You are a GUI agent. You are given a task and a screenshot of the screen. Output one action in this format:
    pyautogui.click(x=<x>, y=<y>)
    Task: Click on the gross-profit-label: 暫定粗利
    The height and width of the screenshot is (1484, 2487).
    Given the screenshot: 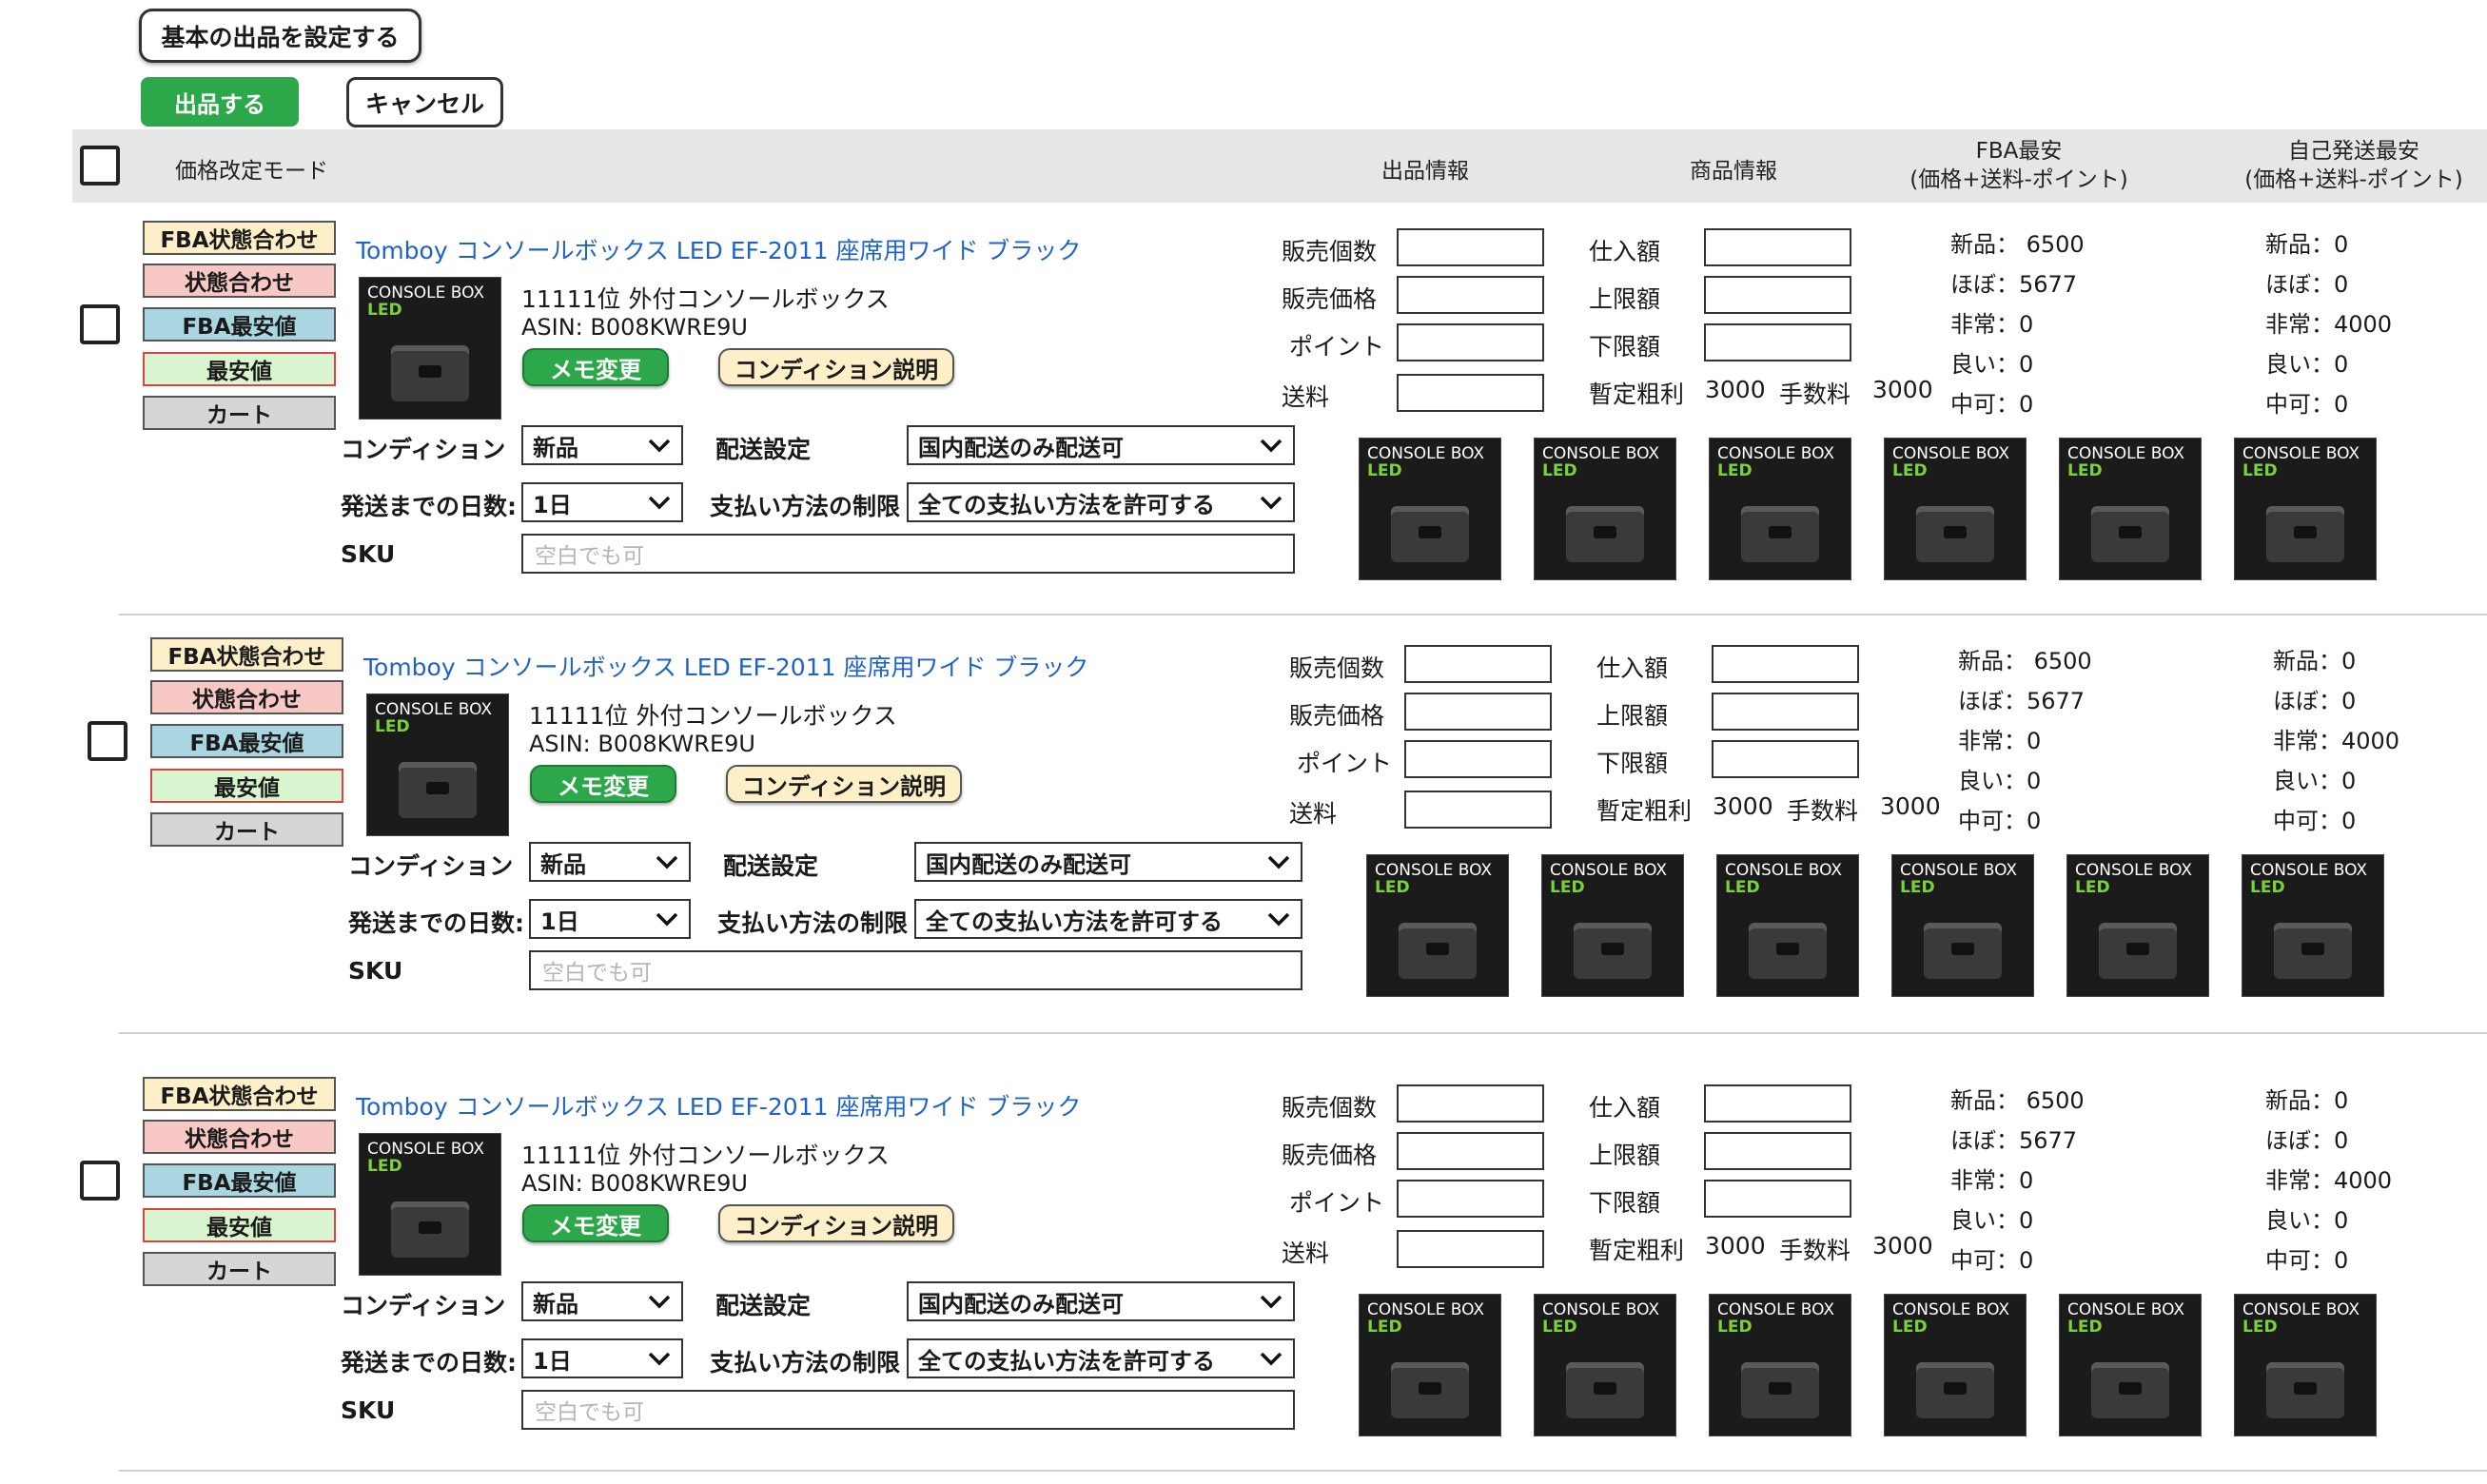 What is the action you would take?
    pyautogui.click(x=1637, y=1250)
    